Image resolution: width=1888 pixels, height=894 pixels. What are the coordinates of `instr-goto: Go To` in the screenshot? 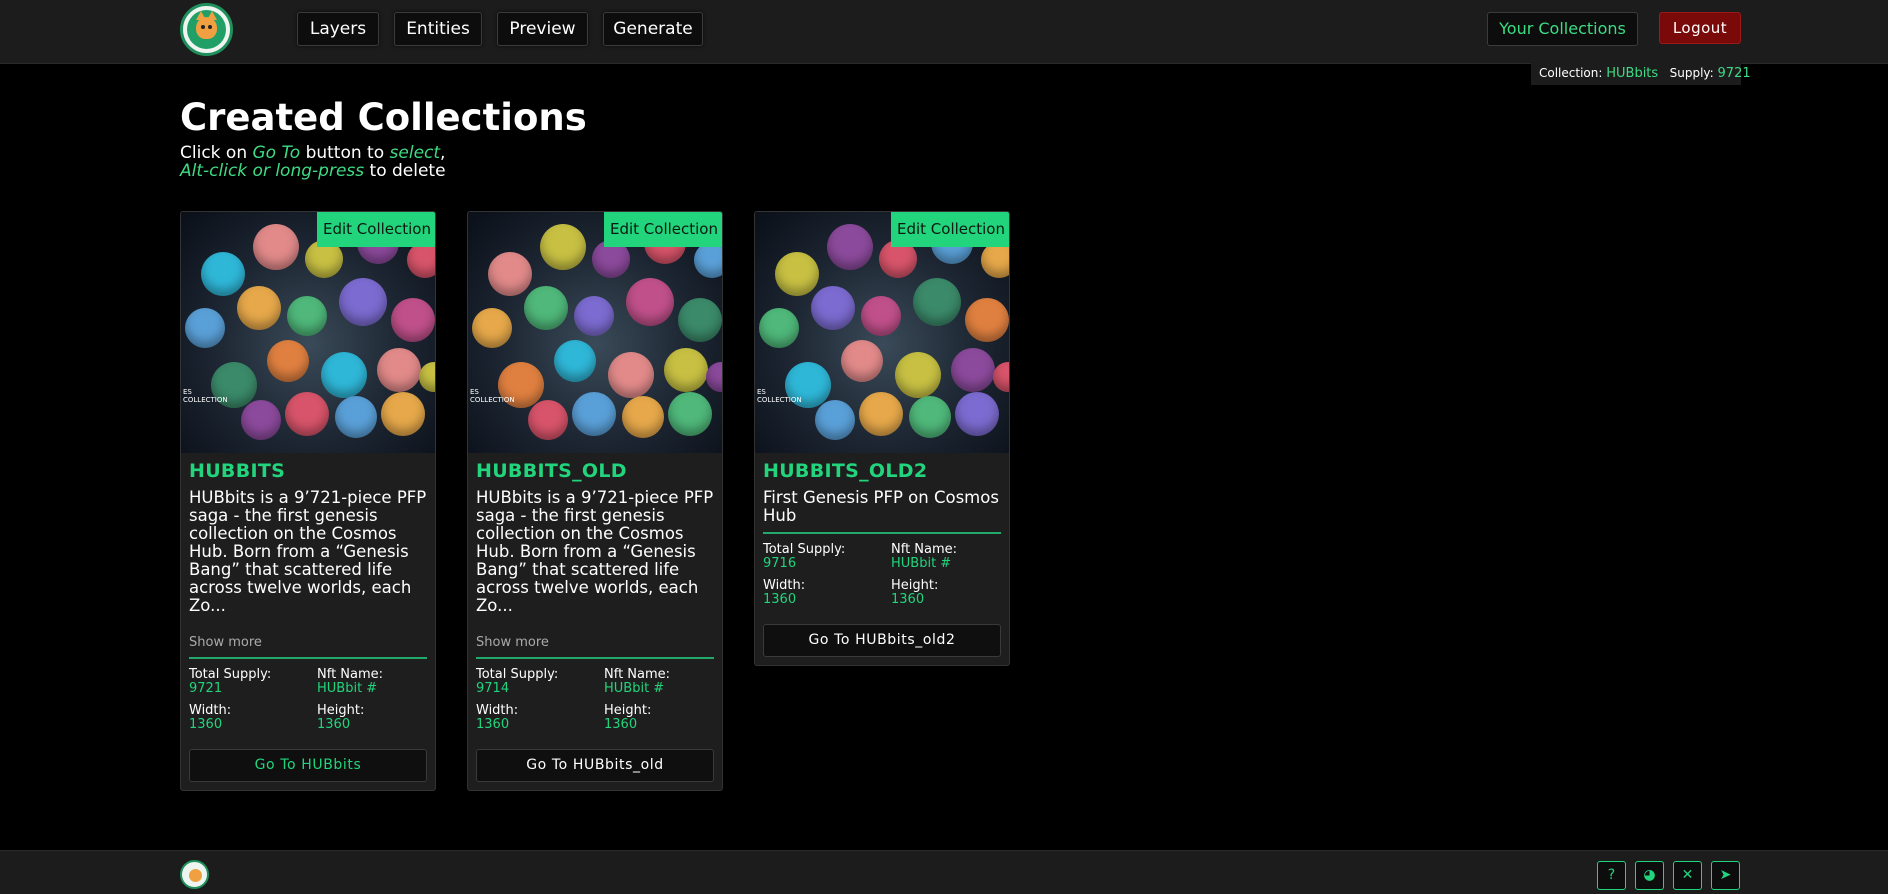 It's located at (276, 153).